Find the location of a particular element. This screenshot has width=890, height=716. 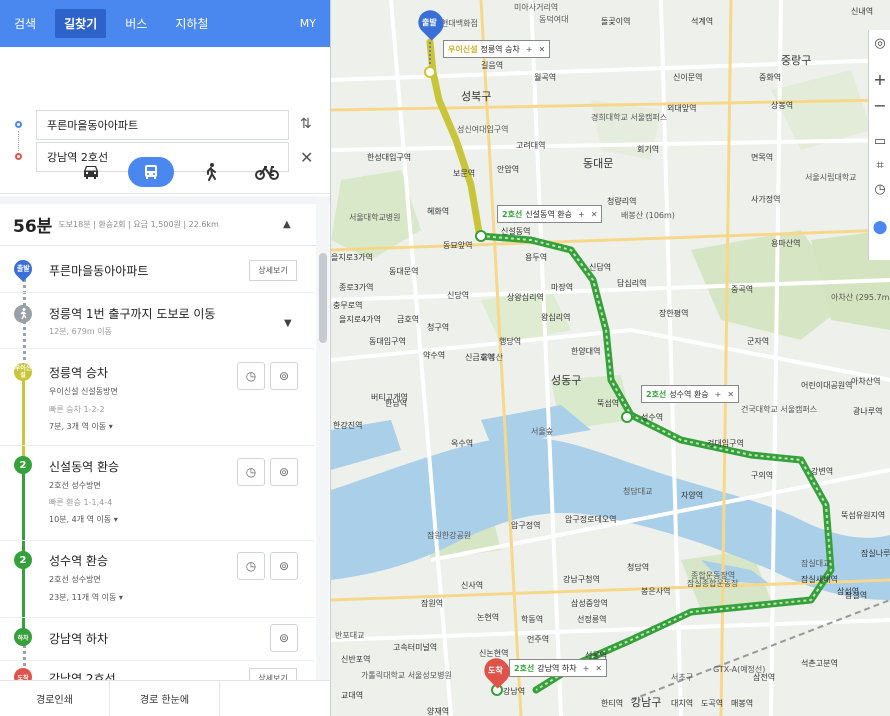

map-label: 잠실종합운동장 is located at coordinates (713, 583).